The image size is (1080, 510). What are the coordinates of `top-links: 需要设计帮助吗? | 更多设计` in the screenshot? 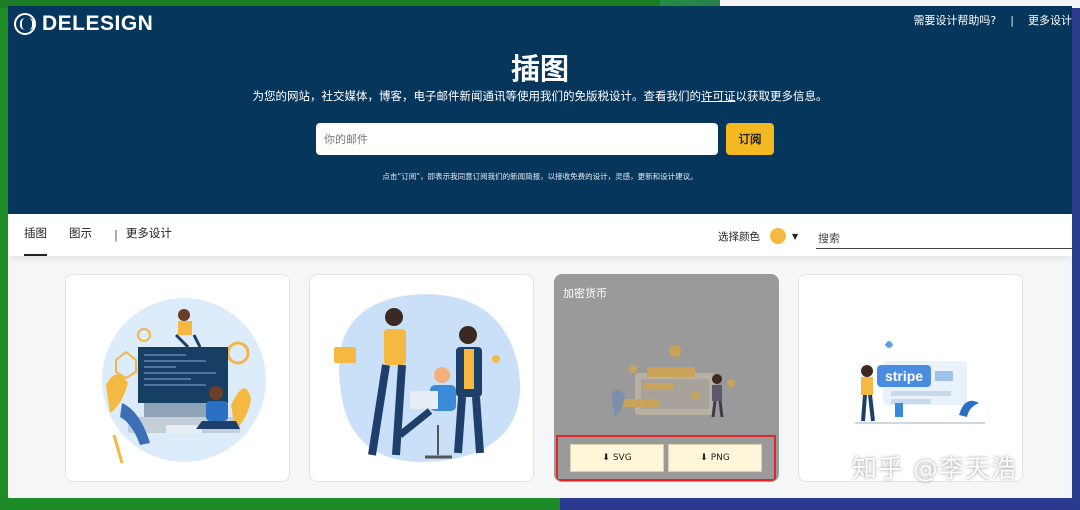 It's located at (992, 20).